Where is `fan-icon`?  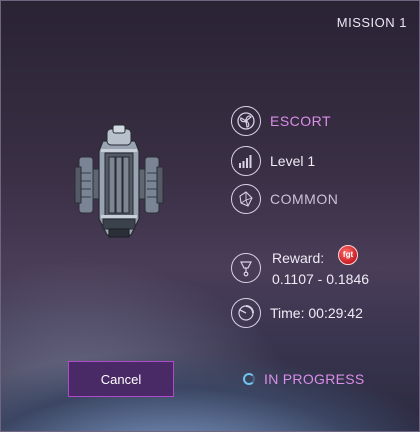
fan-icon is located at coordinates (246, 121).